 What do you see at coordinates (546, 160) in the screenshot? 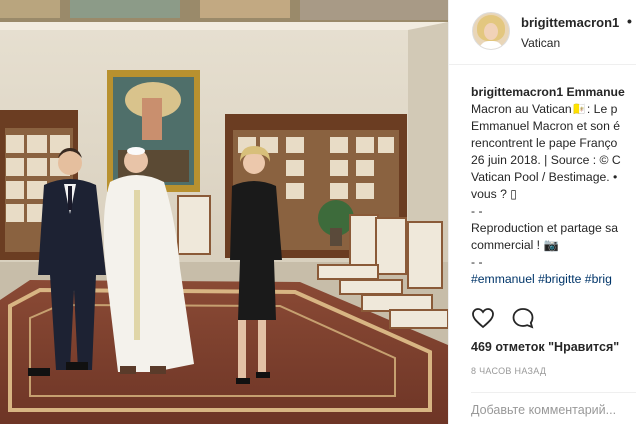
I see `caption-line-5: 26 juin 2018. | Source : © C` at bounding box center [546, 160].